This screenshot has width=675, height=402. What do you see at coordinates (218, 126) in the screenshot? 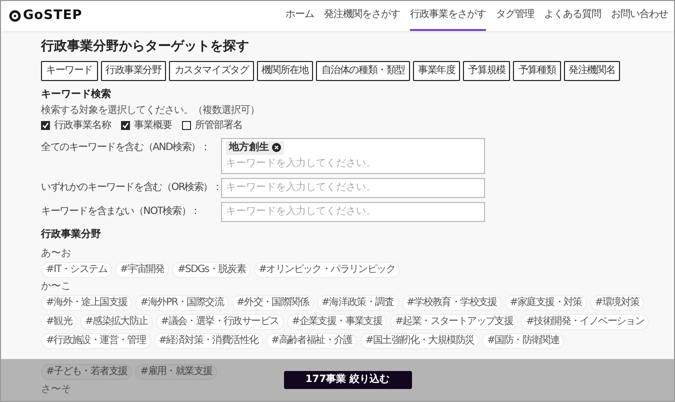
I see `checkbox-label: 所管部署名` at bounding box center [218, 126].